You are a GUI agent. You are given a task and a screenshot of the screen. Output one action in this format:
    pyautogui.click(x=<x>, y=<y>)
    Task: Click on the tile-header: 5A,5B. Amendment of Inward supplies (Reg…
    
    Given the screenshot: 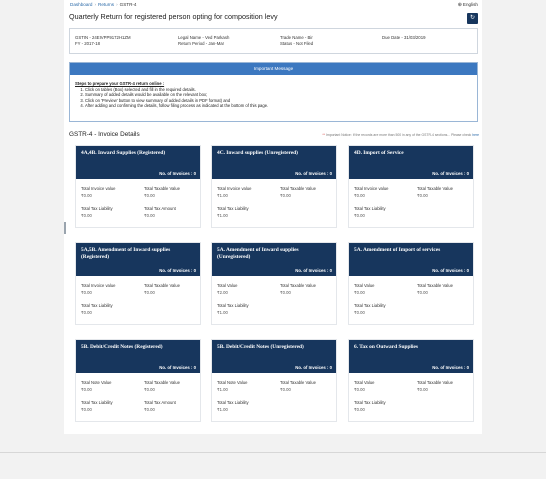 What is the action you would take?
    pyautogui.click(x=138, y=259)
    